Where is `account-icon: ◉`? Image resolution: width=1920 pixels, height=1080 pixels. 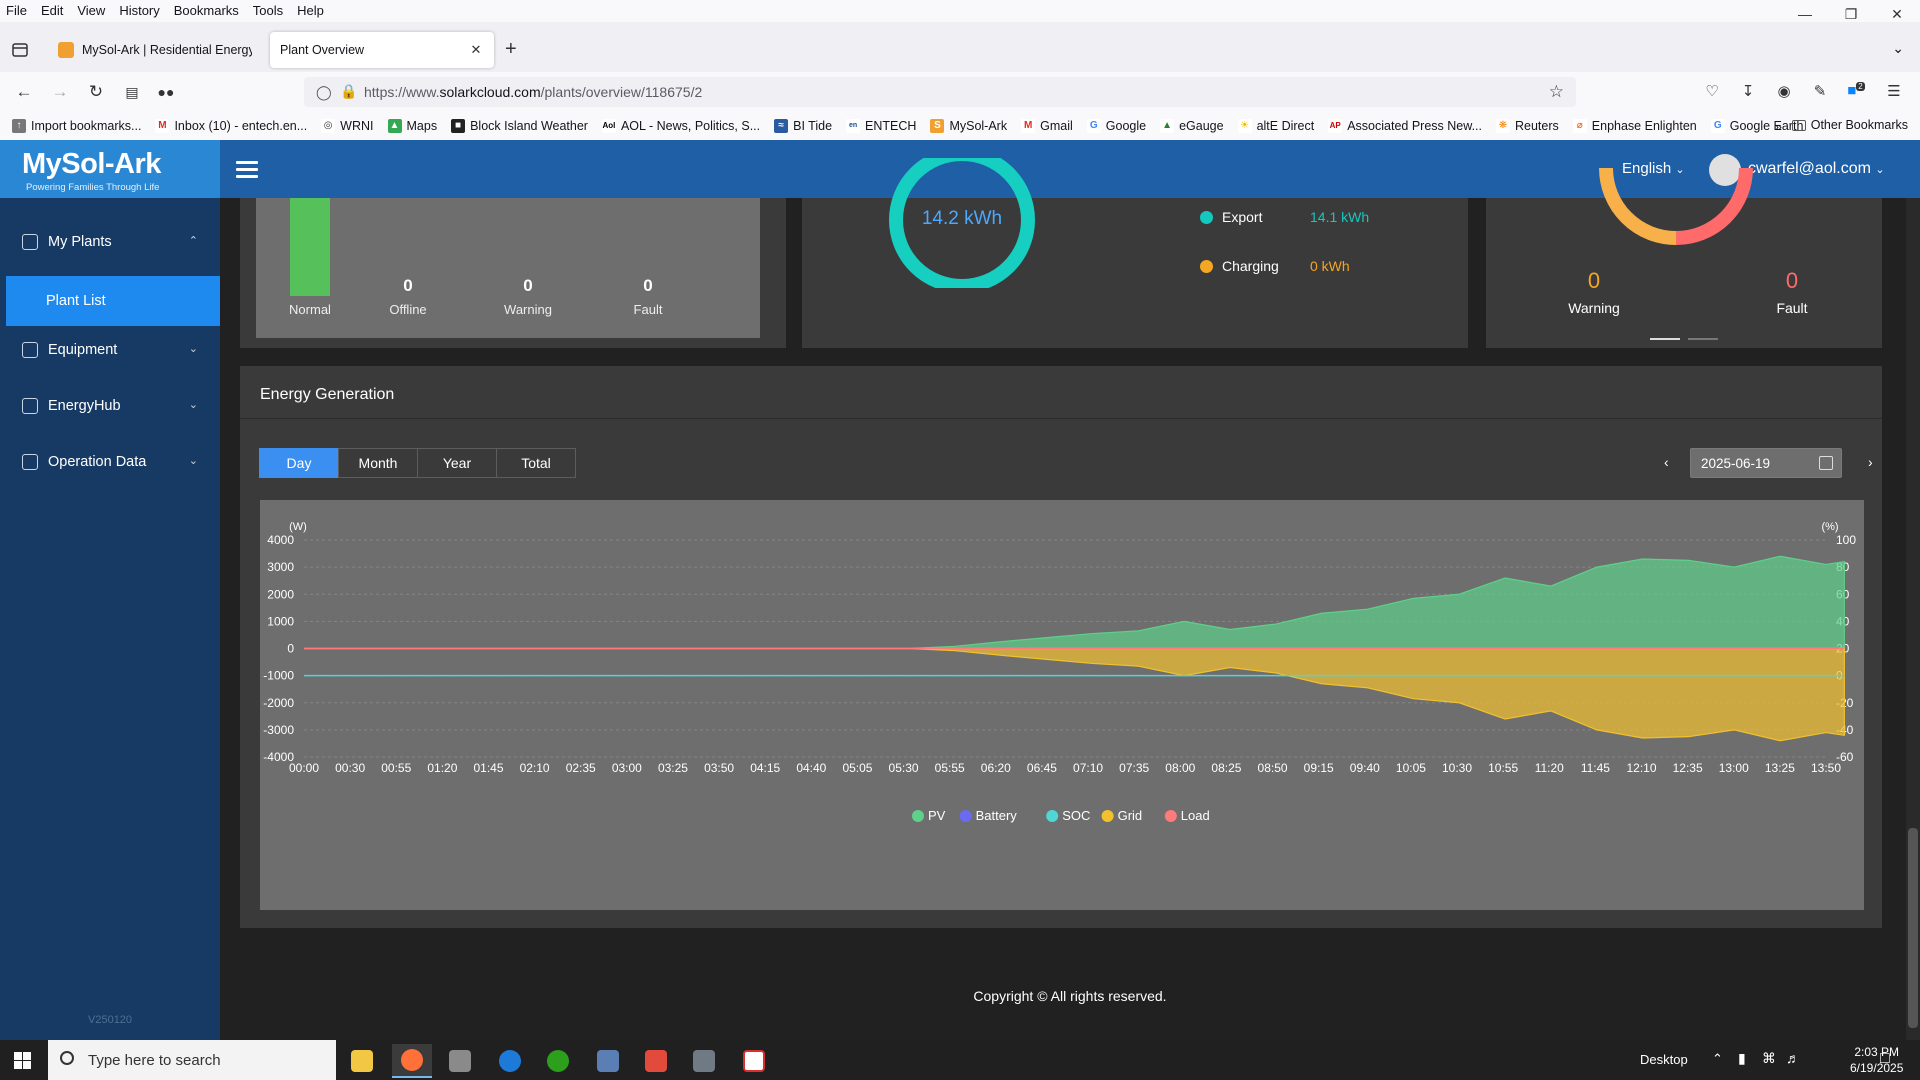 account-icon: ◉ is located at coordinates (1784, 92).